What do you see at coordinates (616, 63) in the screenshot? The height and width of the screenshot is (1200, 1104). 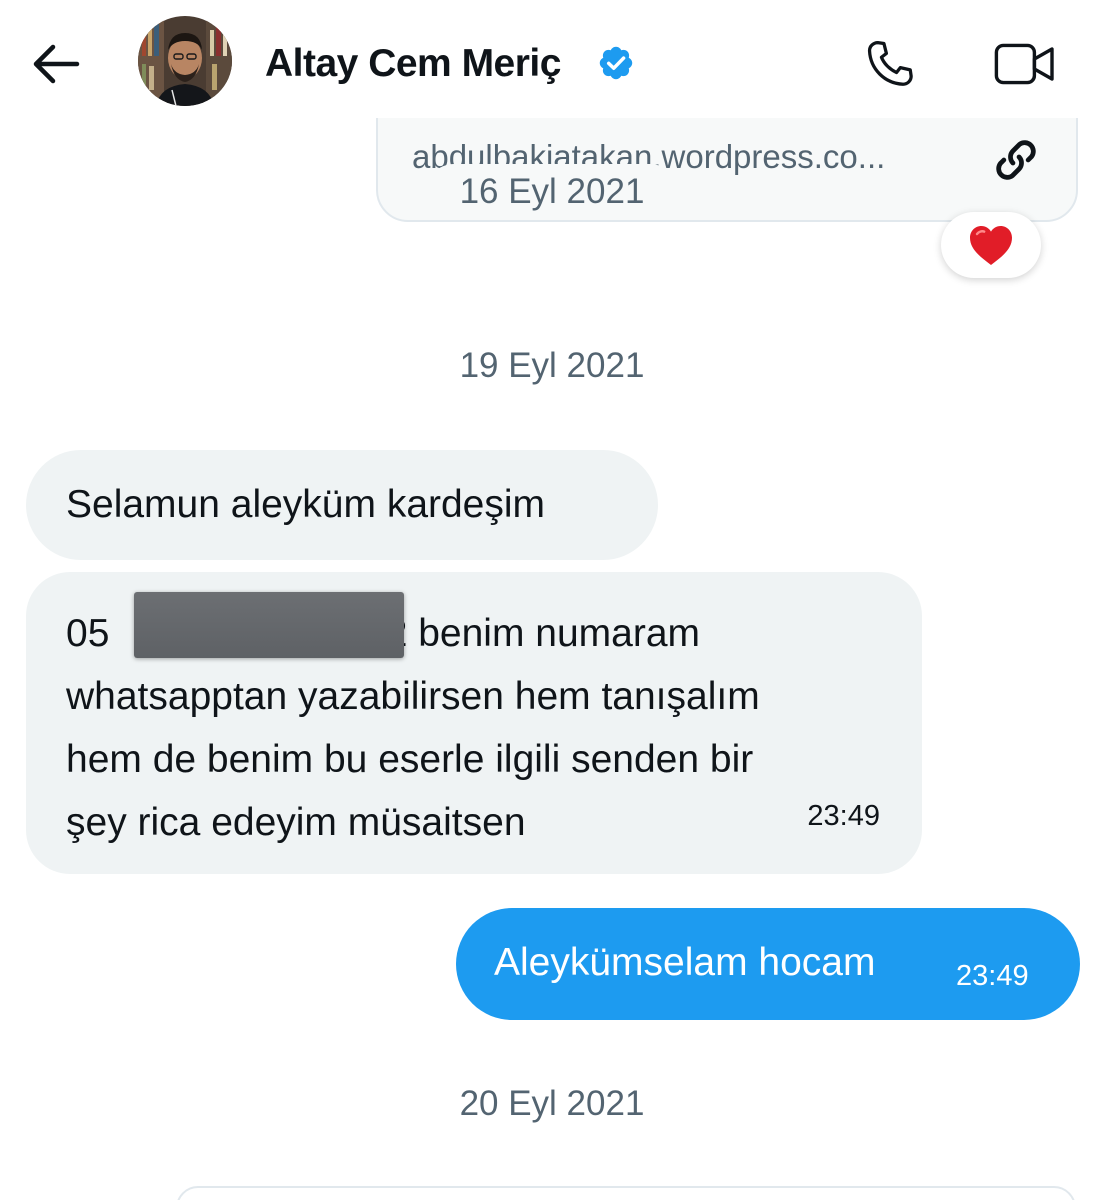 I see `verified-badge-icon` at bounding box center [616, 63].